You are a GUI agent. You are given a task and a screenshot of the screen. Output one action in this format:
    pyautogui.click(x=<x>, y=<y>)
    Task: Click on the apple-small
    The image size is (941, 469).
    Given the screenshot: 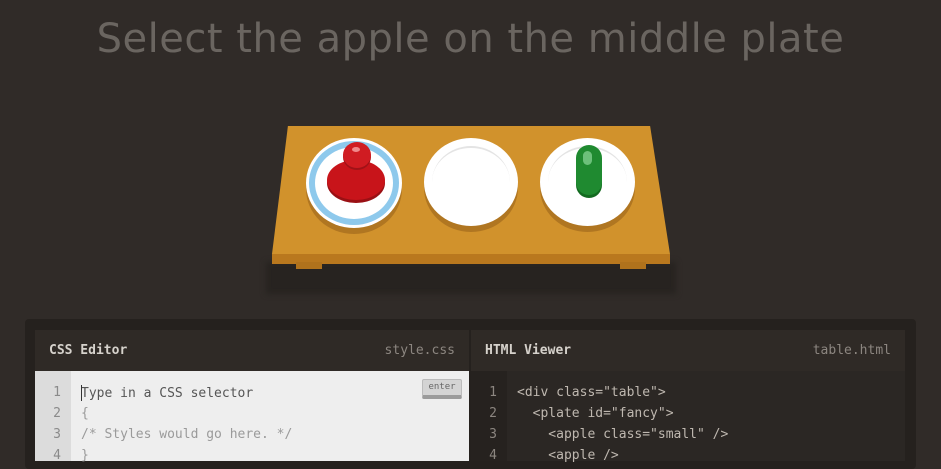 What is the action you would take?
    pyautogui.click(x=357, y=155)
    